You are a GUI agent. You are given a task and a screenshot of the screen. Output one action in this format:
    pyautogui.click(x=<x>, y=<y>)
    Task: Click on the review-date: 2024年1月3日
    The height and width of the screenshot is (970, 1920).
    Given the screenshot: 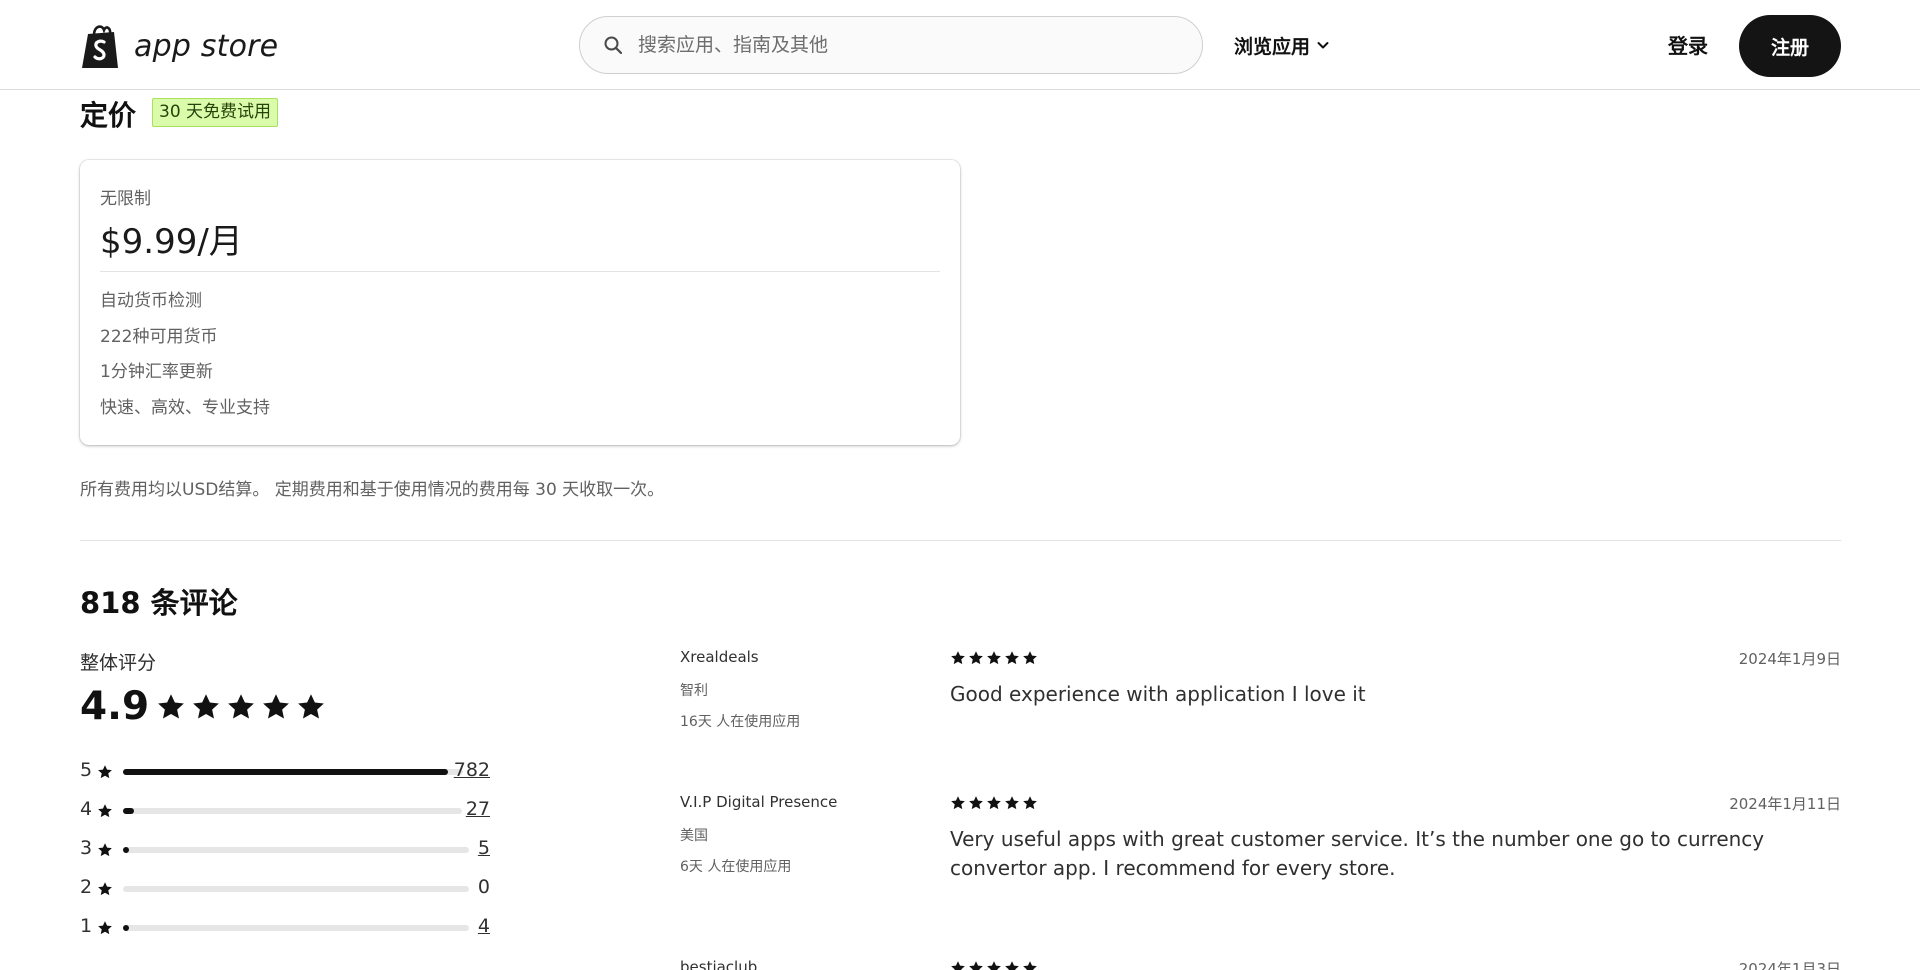 What is the action you would take?
    pyautogui.click(x=1789, y=965)
    